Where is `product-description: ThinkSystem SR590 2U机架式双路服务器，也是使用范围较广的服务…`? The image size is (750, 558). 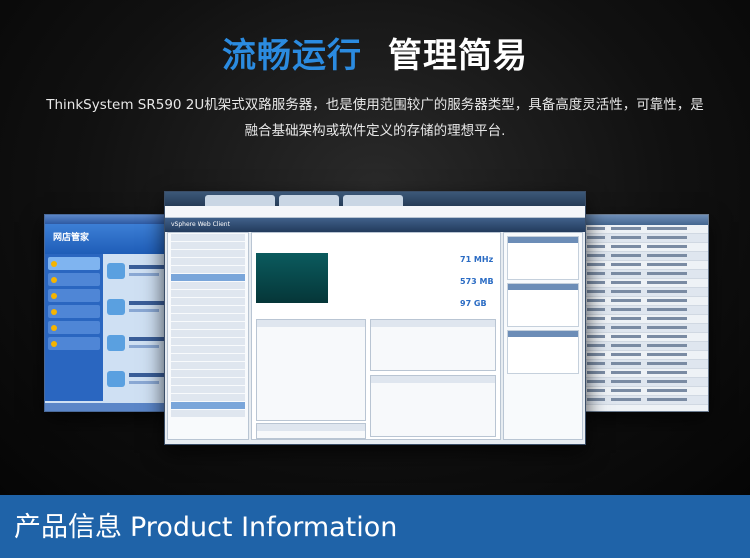 product-description: ThinkSystem SR590 2U机架式双路服务器，也是使用范围较广的服务… is located at coordinates (375, 118).